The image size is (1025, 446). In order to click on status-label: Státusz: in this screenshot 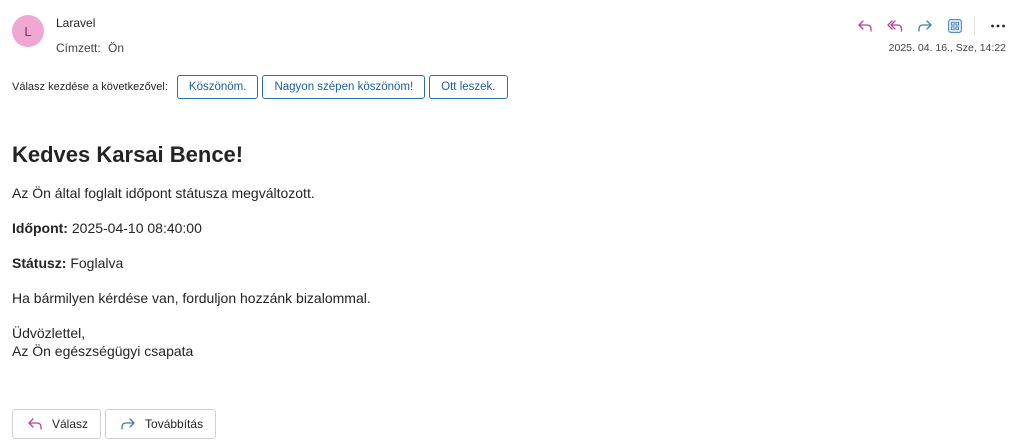, I will do `click(39, 263)`.